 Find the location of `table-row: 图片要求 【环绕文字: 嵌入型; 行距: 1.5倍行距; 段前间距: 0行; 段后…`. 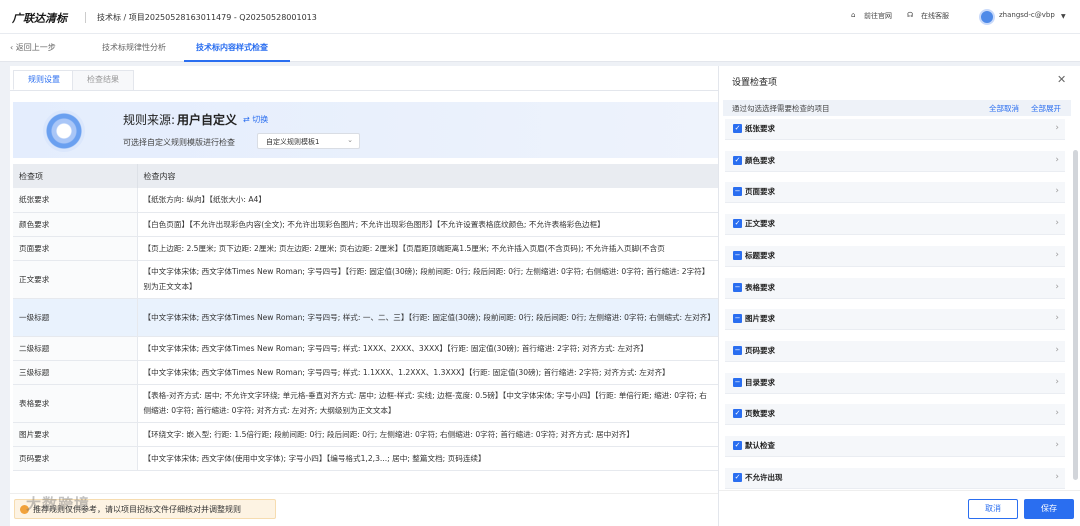

table-row: 图片要求 【环绕文字: 嵌入型; 行距: 1.5倍行距; 段前间距: 0行; 段后… is located at coordinates (365, 434).